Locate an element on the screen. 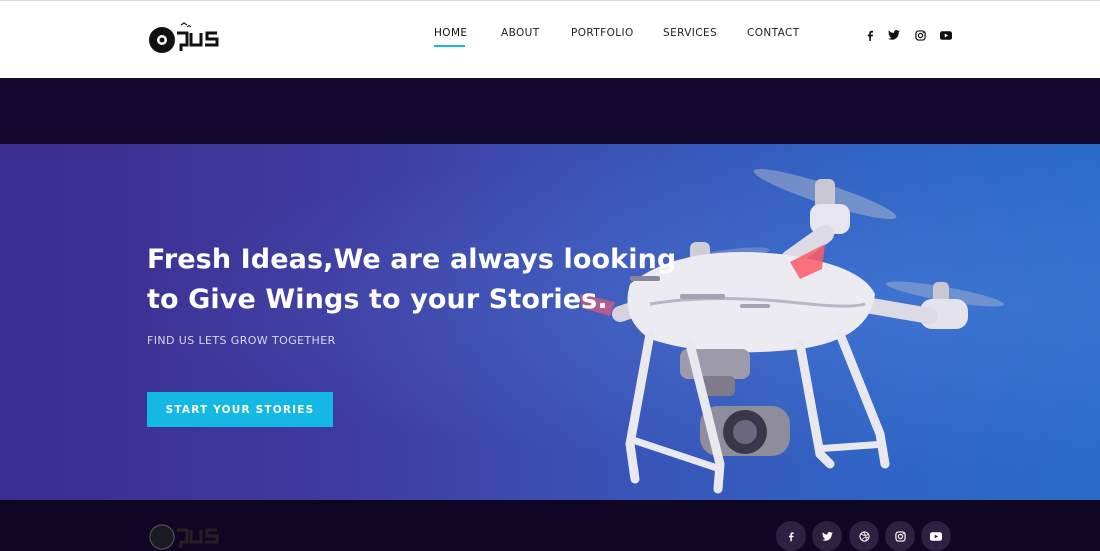 The height and width of the screenshot is (551, 1100). dribbble-icon is located at coordinates (864, 536).